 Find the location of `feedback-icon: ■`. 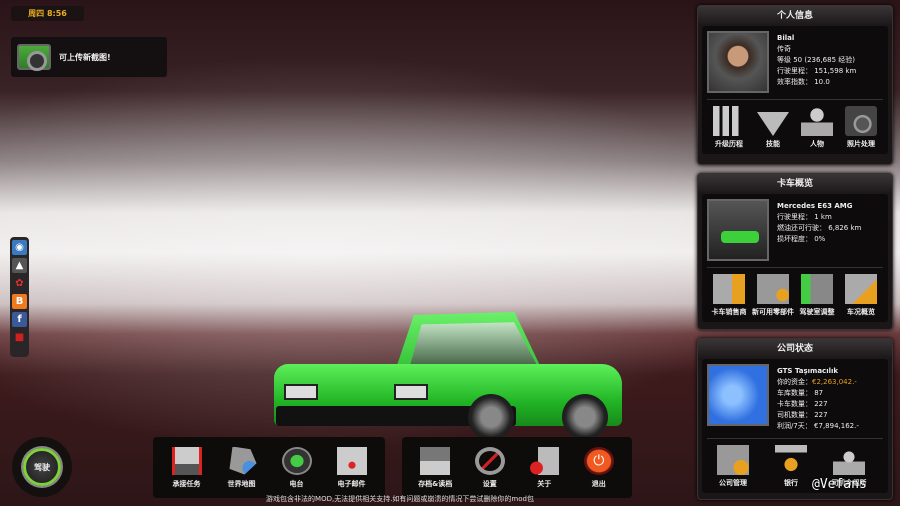

feedback-icon: ■ is located at coordinates (19, 337).